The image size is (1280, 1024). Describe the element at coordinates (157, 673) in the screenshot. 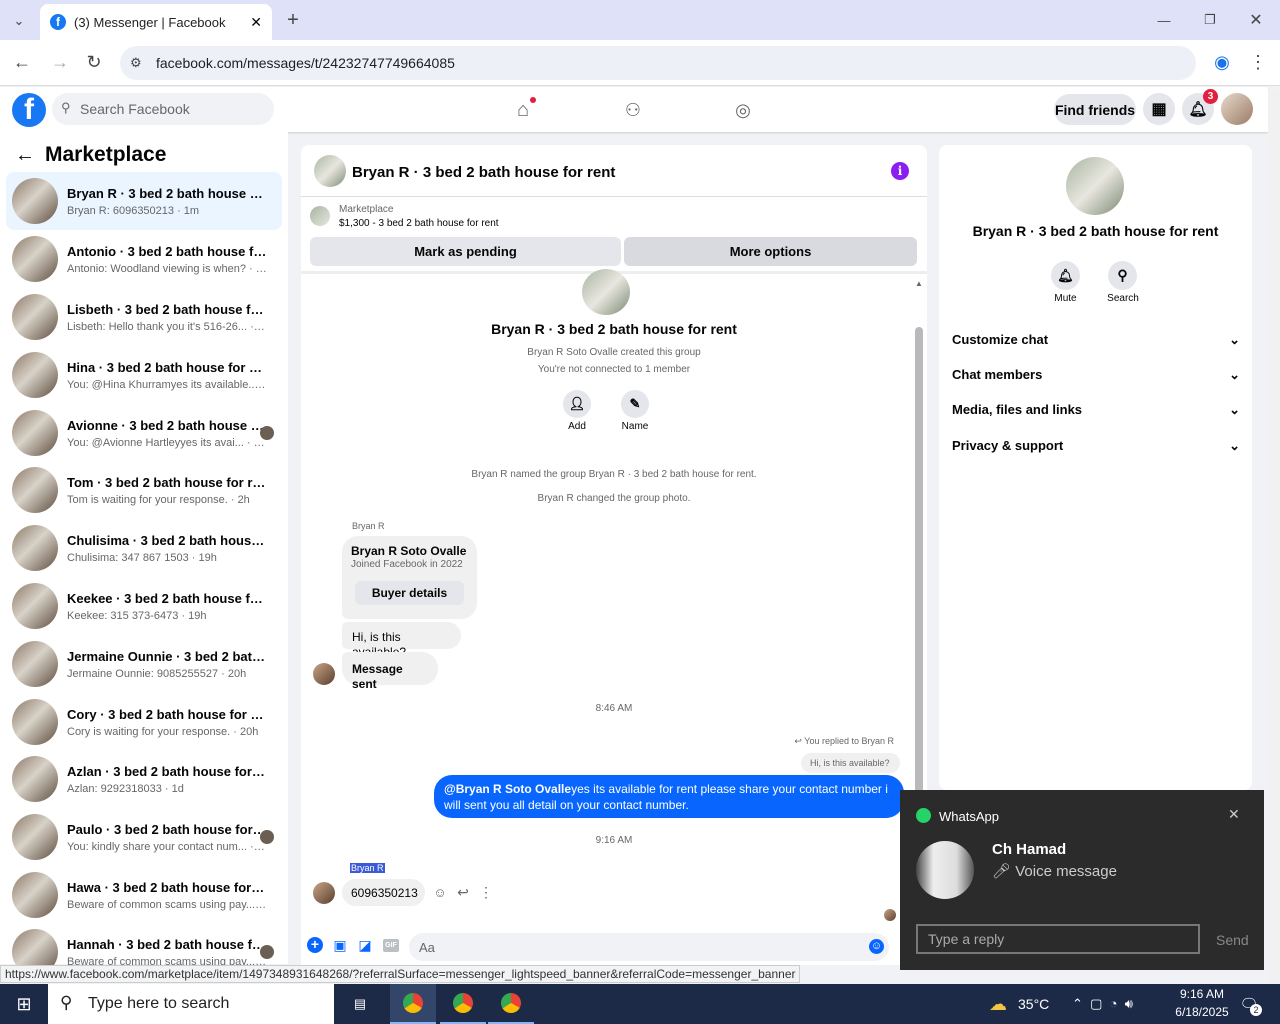

I see `conversation-preview: Jermaine Ounnie: 9085255527 · 20h` at that location.